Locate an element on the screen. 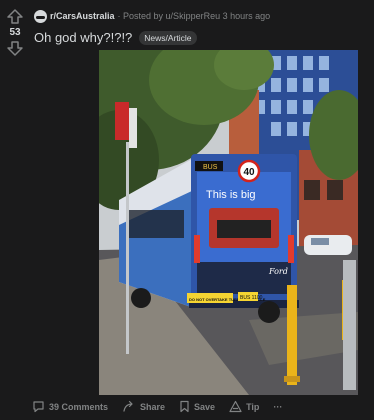 Image resolution: width=374 pixels, height=420 pixels. tip-button: Tip is located at coordinates (244, 406).